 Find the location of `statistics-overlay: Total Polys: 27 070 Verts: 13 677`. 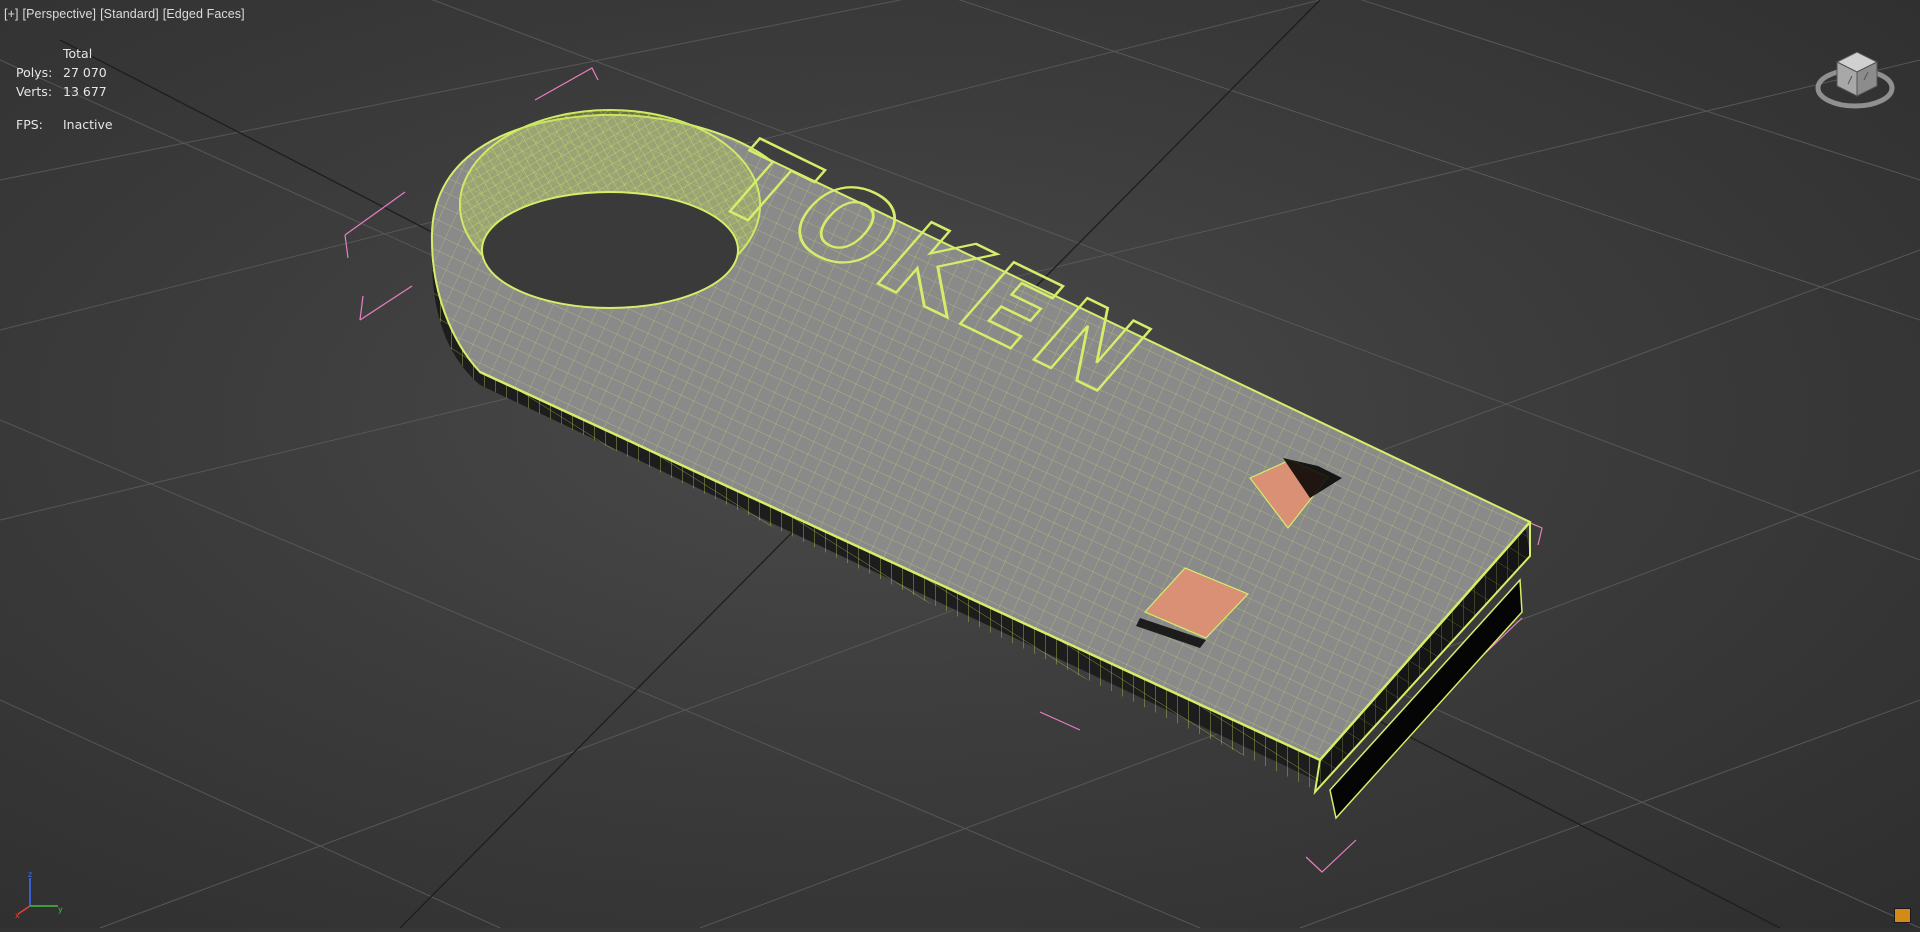

statistics-overlay: Total Polys: 27 070 Verts: 13 677 is located at coordinates (61, 72).